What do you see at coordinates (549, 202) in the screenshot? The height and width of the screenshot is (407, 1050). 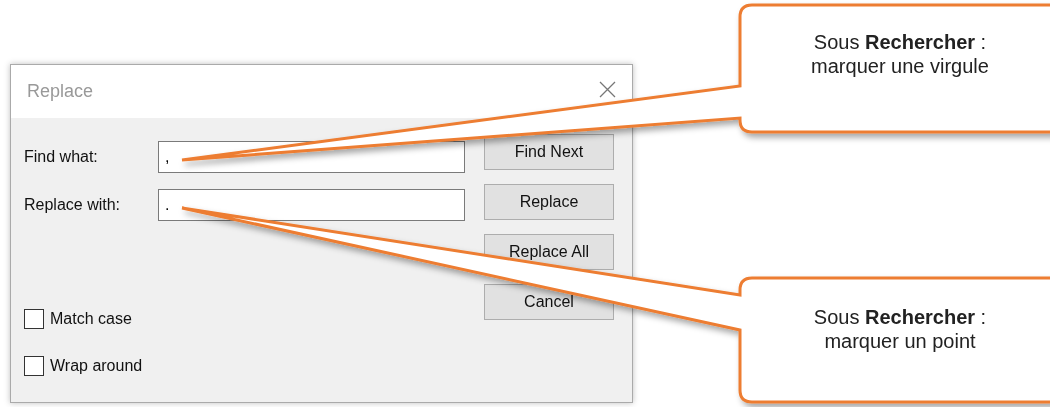 I see `dialog-button: Replace` at bounding box center [549, 202].